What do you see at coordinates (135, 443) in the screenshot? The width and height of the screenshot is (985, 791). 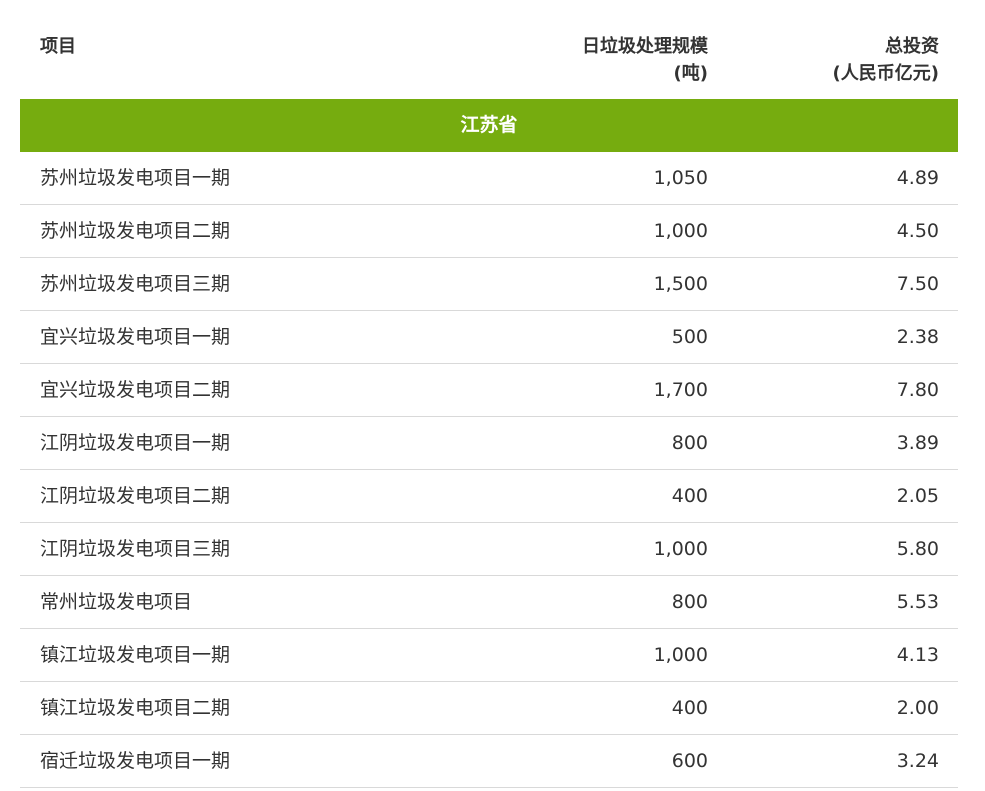 I see `cell-project-name: 江阴垃圾发电项目一期` at bounding box center [135, 443].